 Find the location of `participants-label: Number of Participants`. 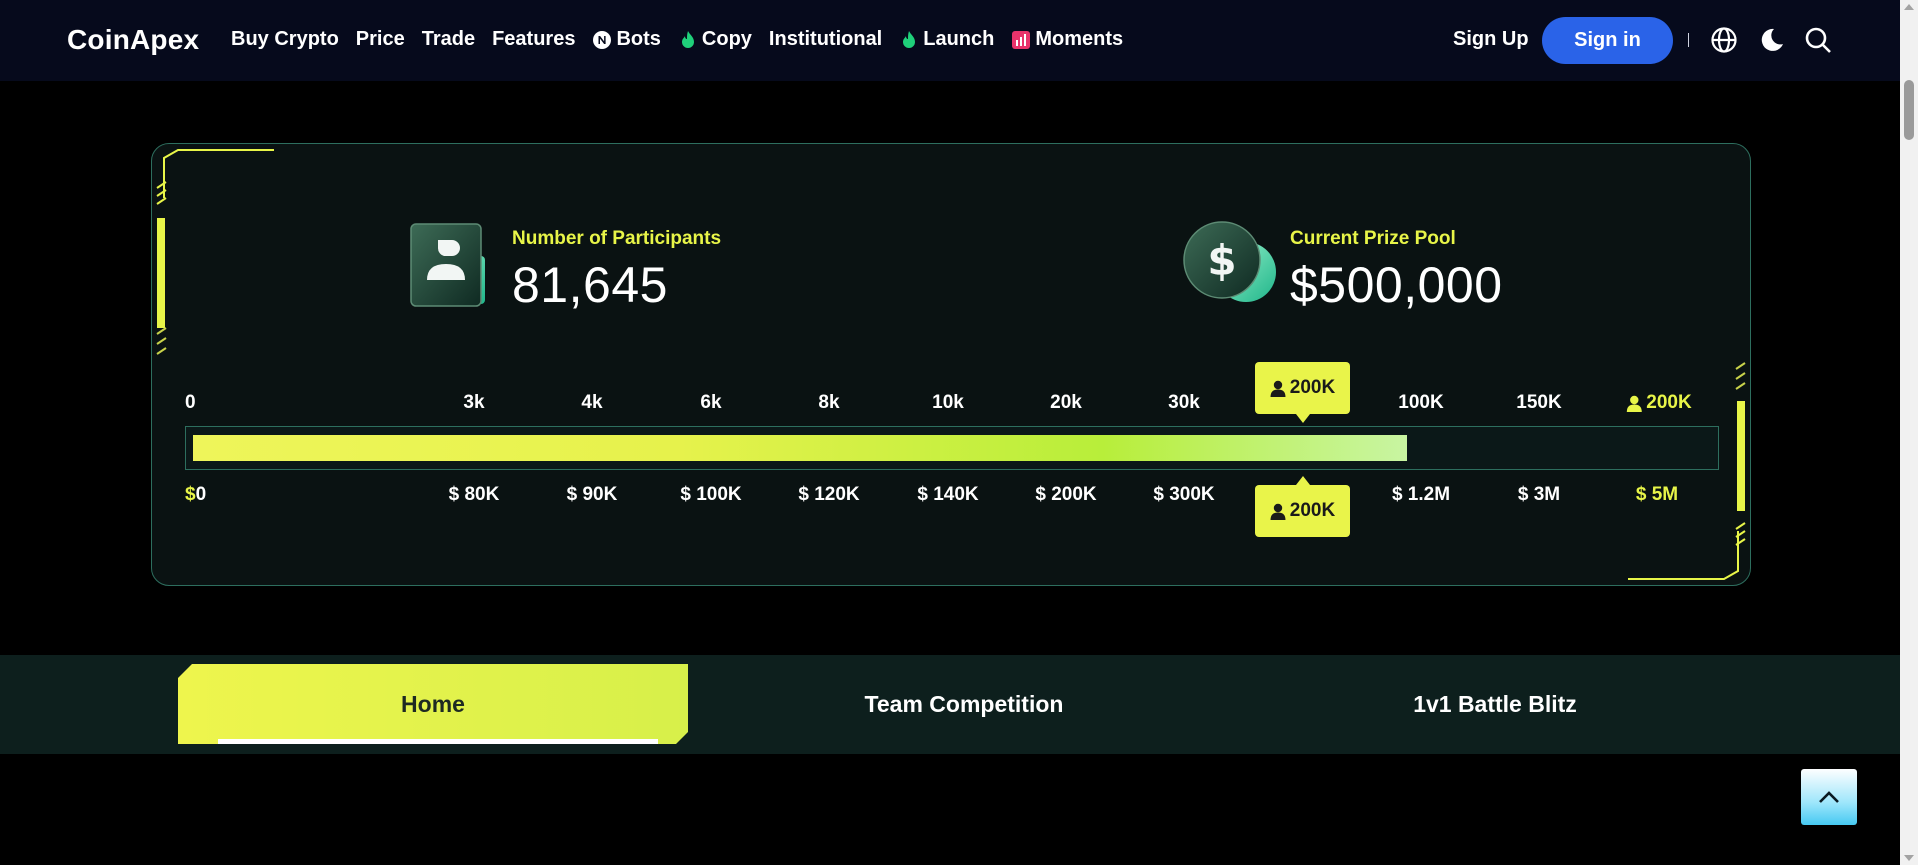

participants-label: Number of Participants is located at coordinates (617, 238).